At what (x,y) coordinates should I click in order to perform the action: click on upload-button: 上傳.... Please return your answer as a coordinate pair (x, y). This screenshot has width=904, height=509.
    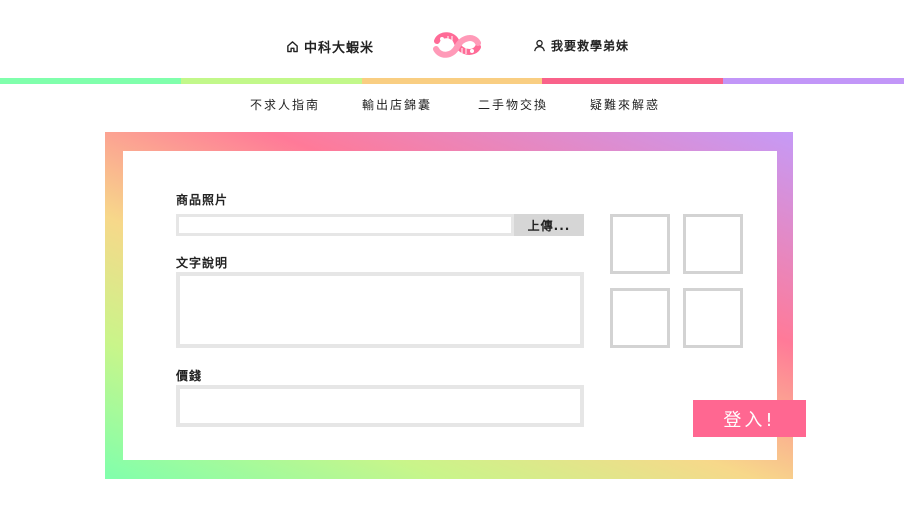
    Looking at the image, I should click on (549, 225).